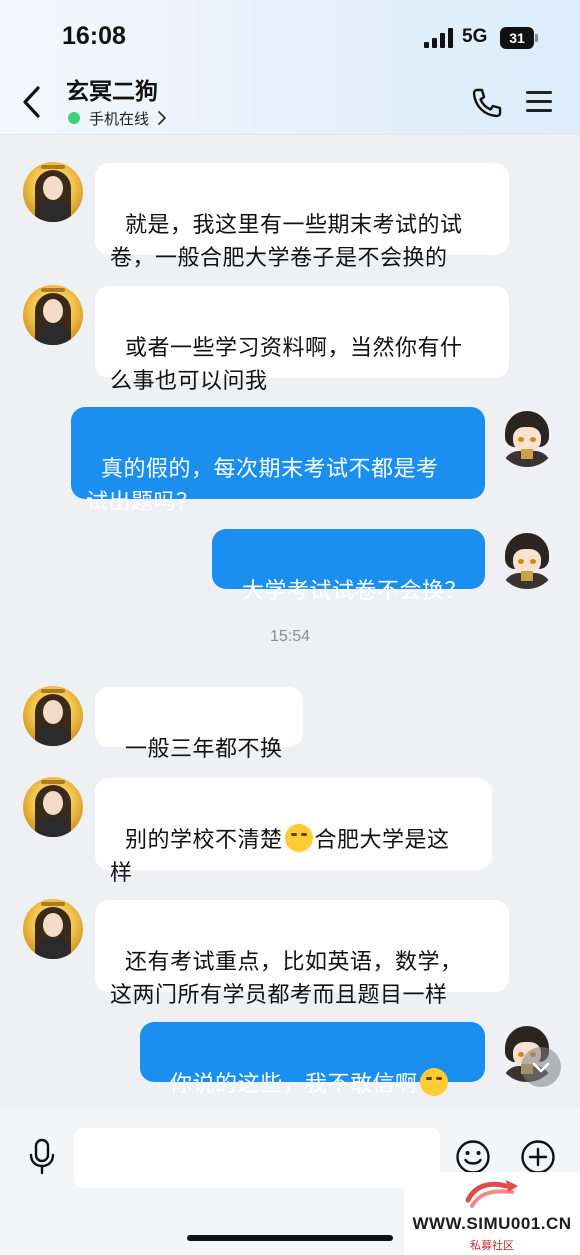 The height and width of the screenshot is (1255, 580). What do you see at coordinates (294, 1084) in the screenshot?
I see `message-text: 你说的这些，我不敢信啊` at bounding box center [294, 1084].